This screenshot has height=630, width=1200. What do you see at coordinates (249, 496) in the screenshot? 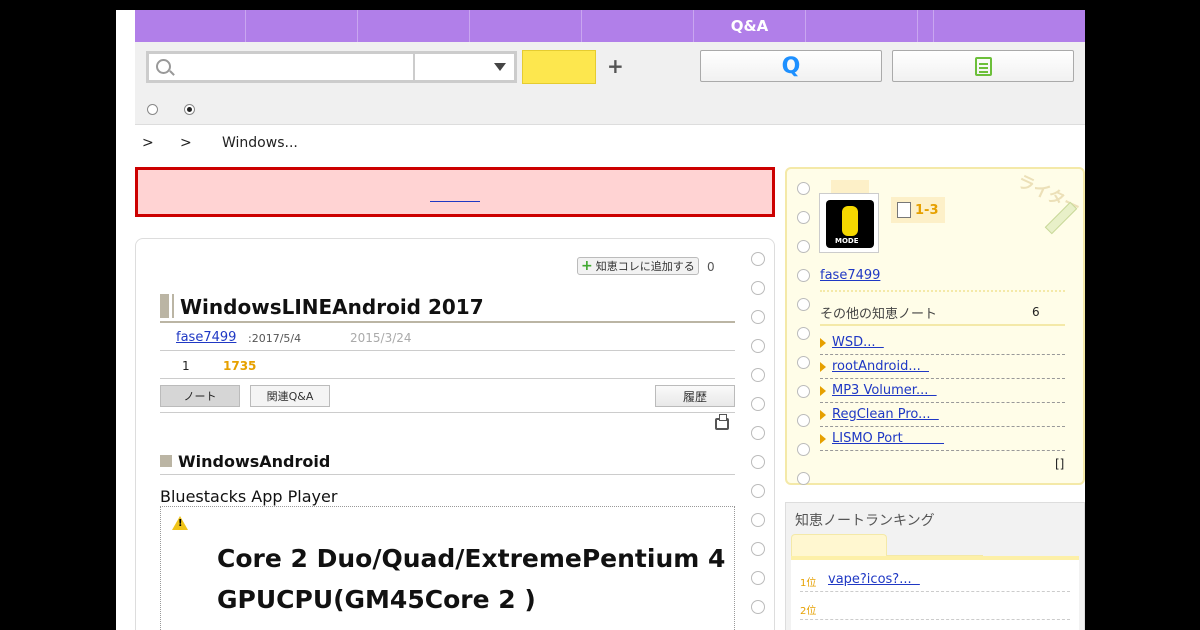
I see `body-text: Bluestacks App Player` at bounding box center [249, 496].